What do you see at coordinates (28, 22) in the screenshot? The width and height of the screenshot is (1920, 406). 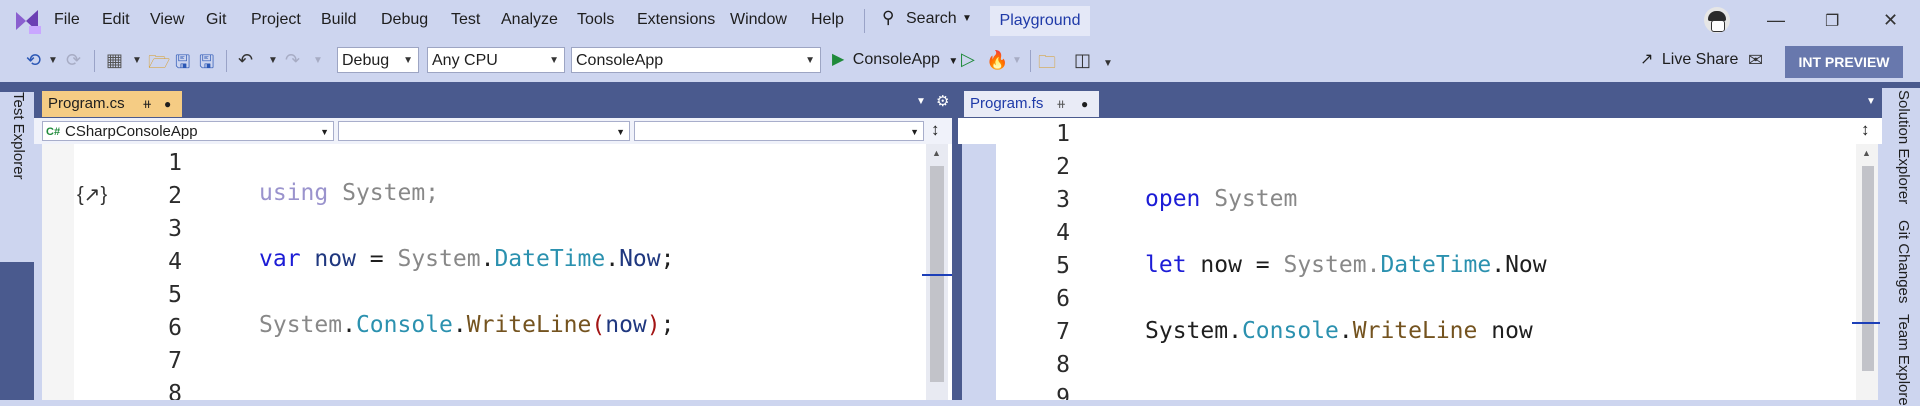 I see `visual-studio-logo-icon` at bounding box center [28, 22].